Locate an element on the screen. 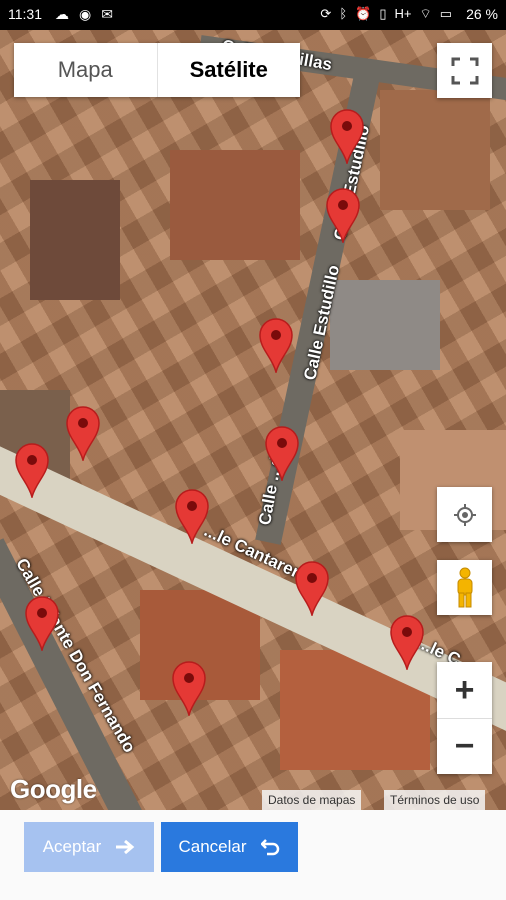  wifi-icon: ⌔ is located at coordinates (425, 13).